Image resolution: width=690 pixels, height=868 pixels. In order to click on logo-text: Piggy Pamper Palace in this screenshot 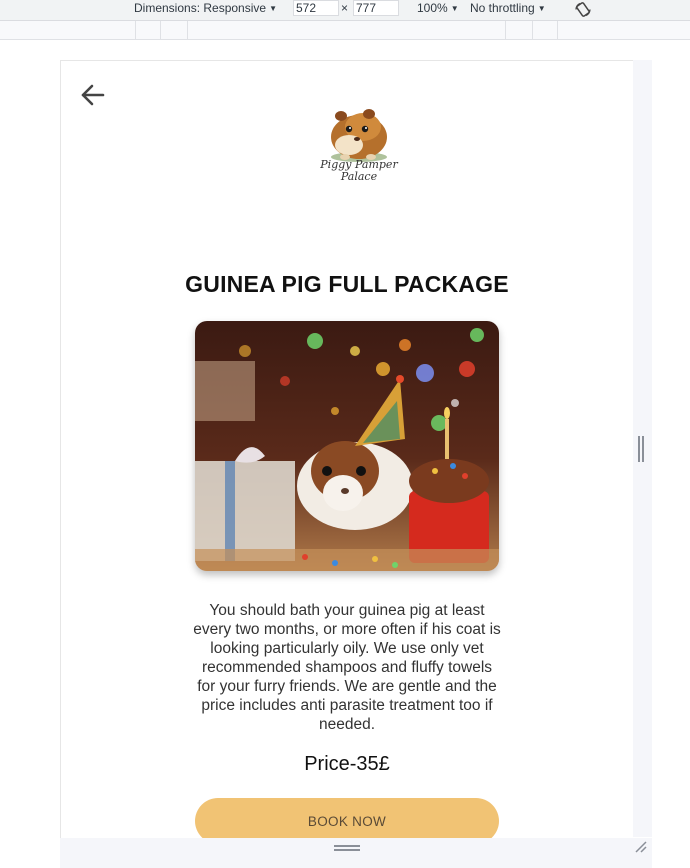, I will do `click(359, 171)`.